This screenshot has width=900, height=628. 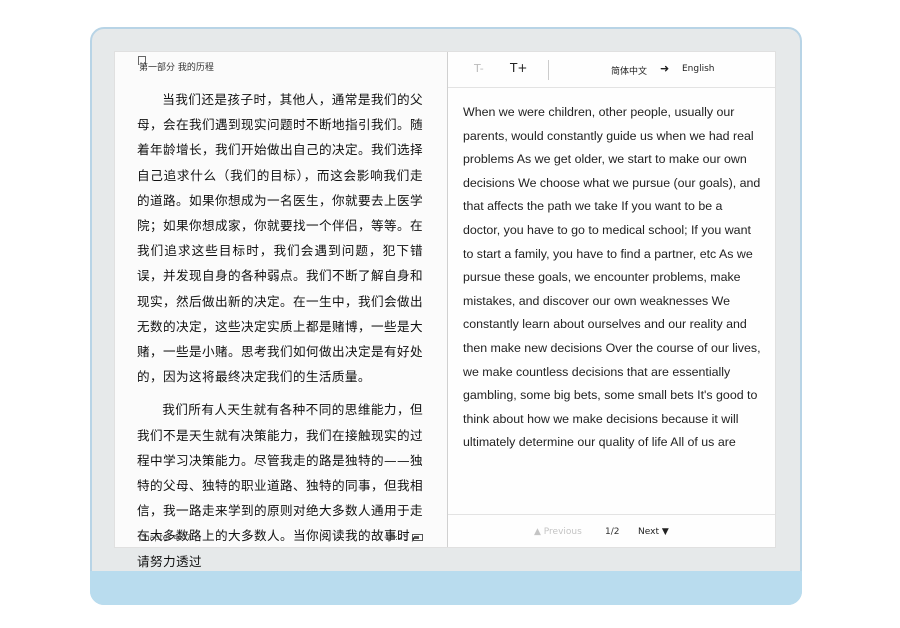 I want to click on status-time: 15:25, so click(x=404, y=537).